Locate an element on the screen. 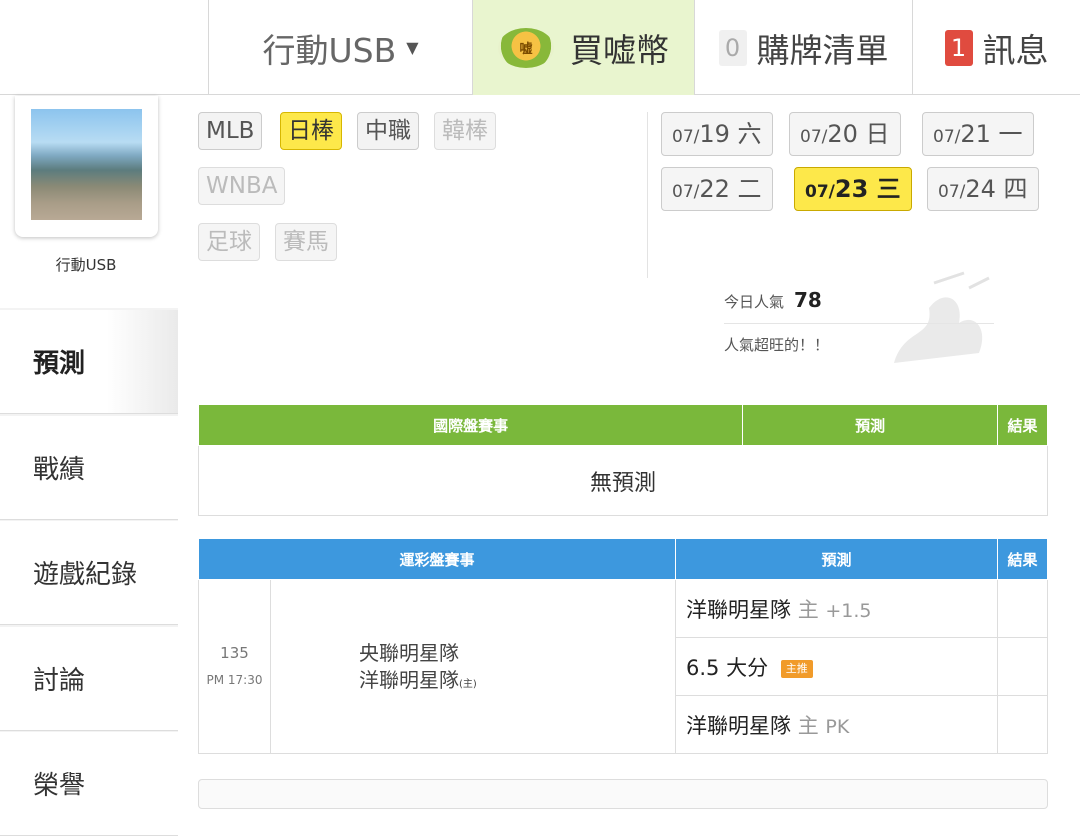 The height and width of the screenshot is (836, 1080). purchase-list-label: 購牌清單 is located at coordinates (822, 50).